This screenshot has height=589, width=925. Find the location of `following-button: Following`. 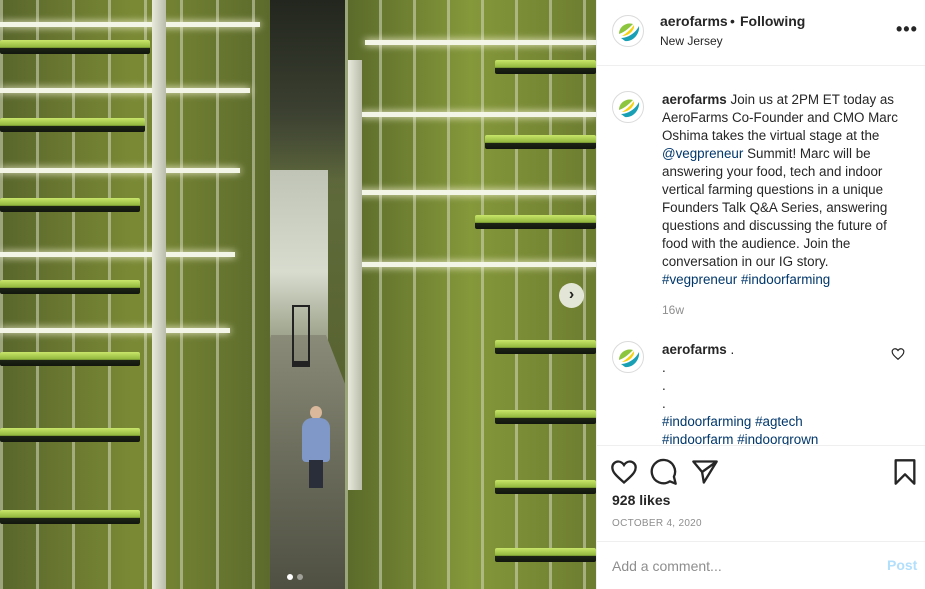

following-button: Following is located at coordinates (772, 21).